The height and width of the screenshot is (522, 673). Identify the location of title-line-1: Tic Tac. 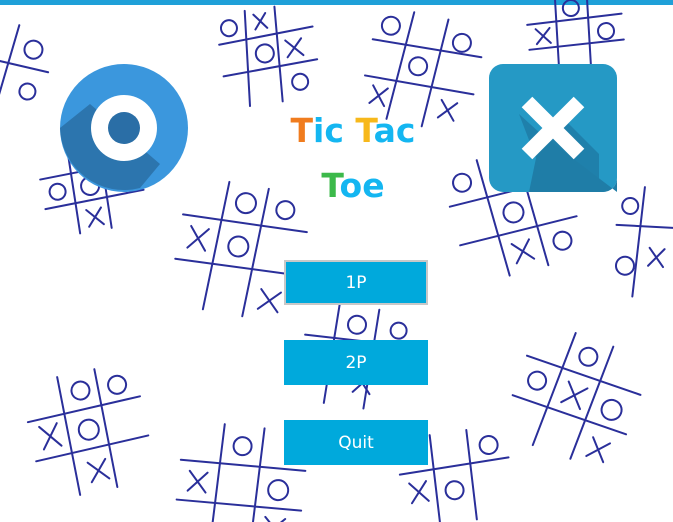
(353, 130).